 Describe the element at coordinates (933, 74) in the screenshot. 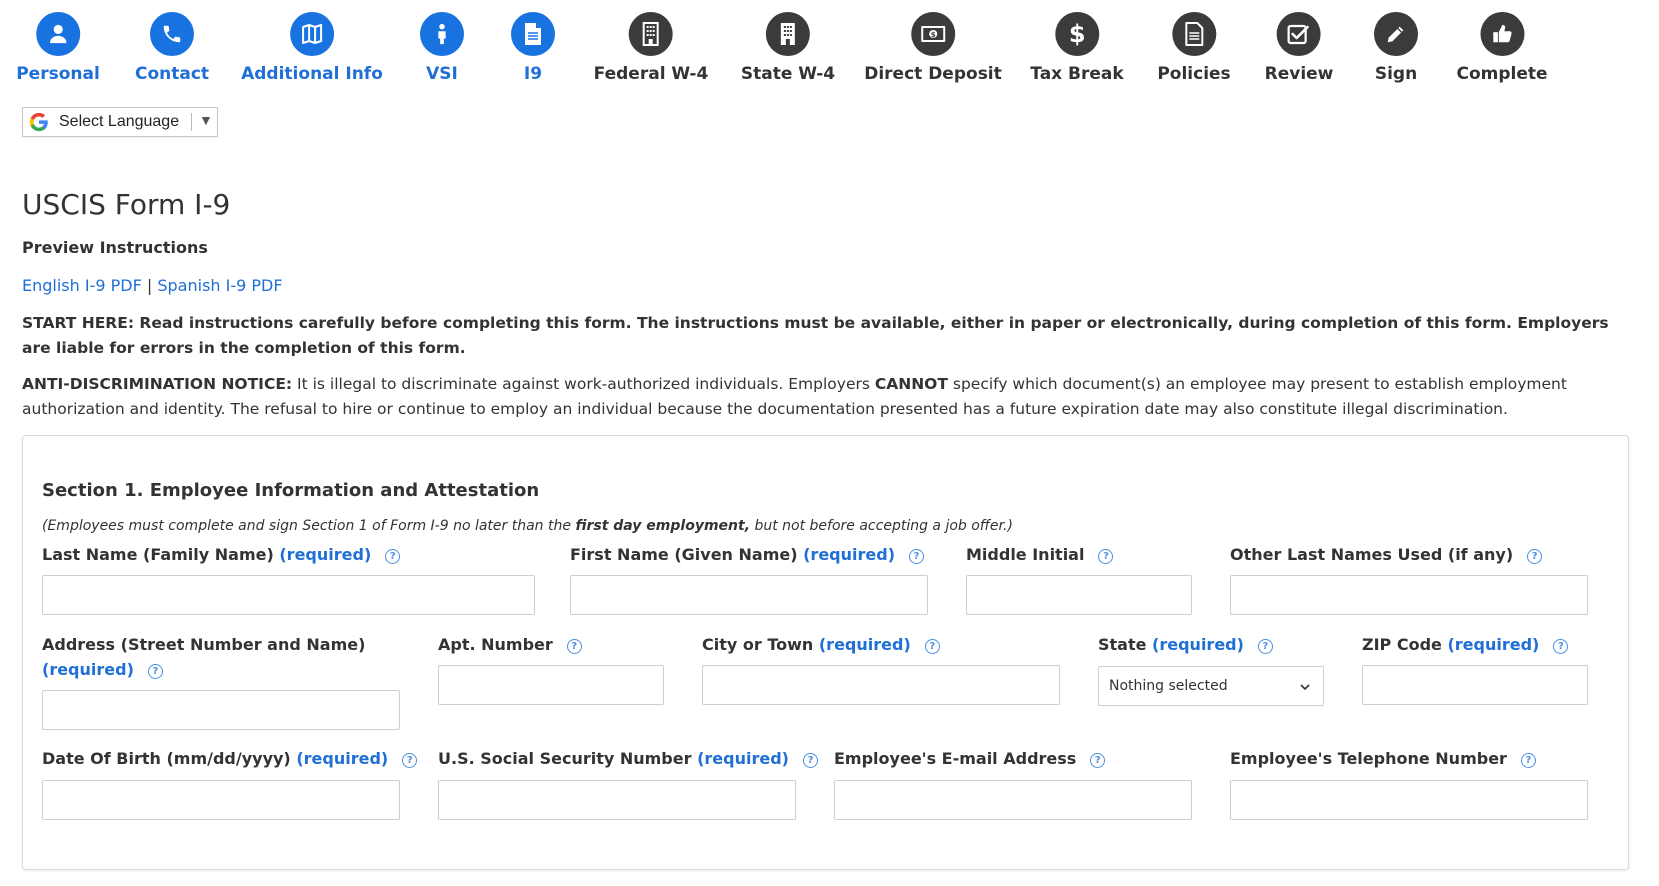

I see `step-label: Direct Deposit` at that location.